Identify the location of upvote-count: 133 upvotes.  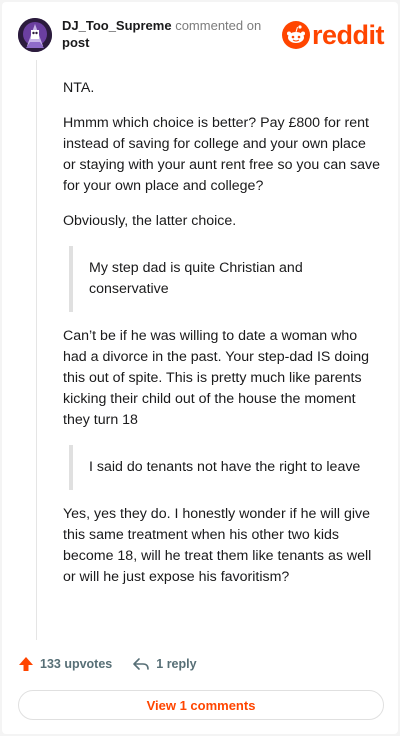
(76, 664).